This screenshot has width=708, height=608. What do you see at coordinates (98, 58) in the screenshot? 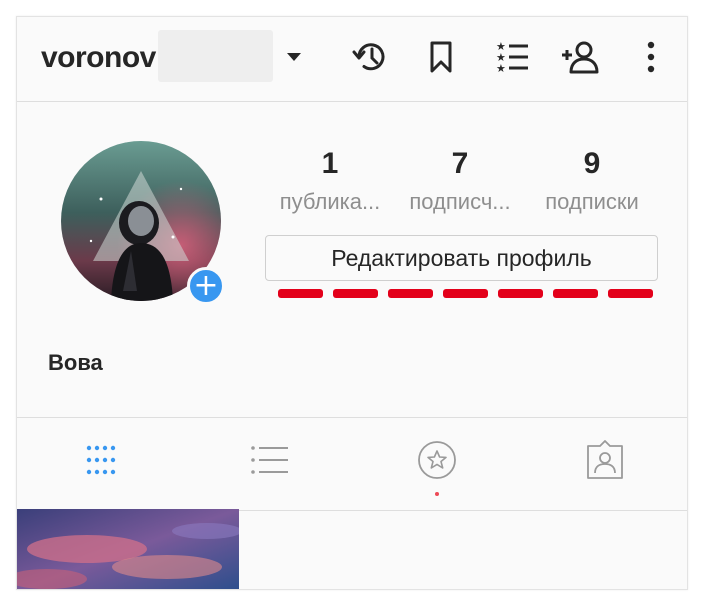
I see `username: voronov` at bounding box center [98, 58].